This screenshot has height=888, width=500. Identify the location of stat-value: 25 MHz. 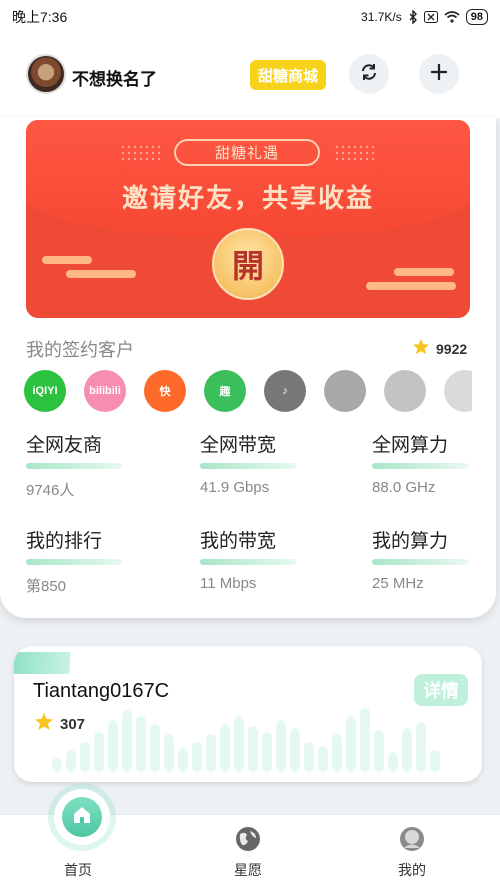
(398, 583).